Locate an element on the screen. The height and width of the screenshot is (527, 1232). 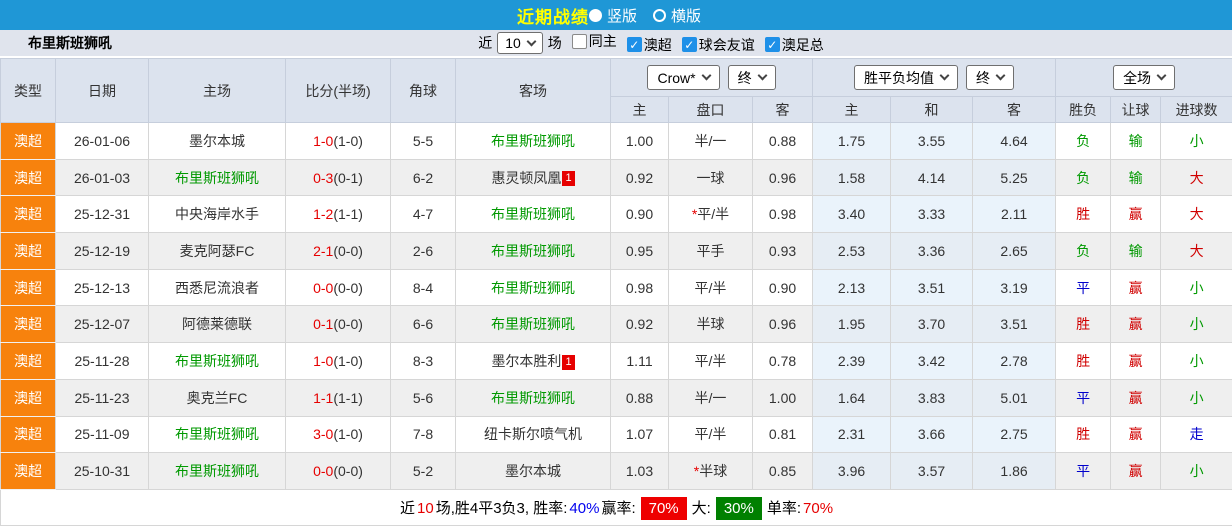
summary-segment: 40% is located at coordinates (584, 508).